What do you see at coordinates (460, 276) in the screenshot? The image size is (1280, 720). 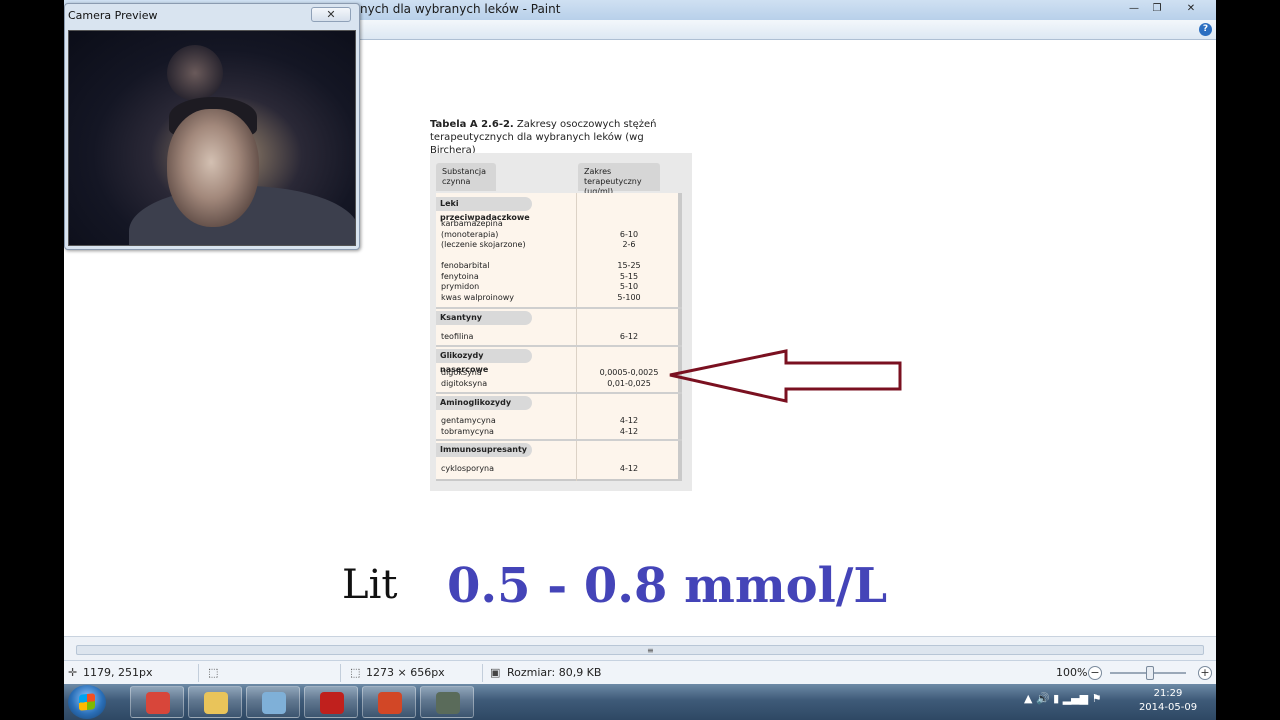 I see `drug-name: fenytoina` at bounding box center [460, 276].